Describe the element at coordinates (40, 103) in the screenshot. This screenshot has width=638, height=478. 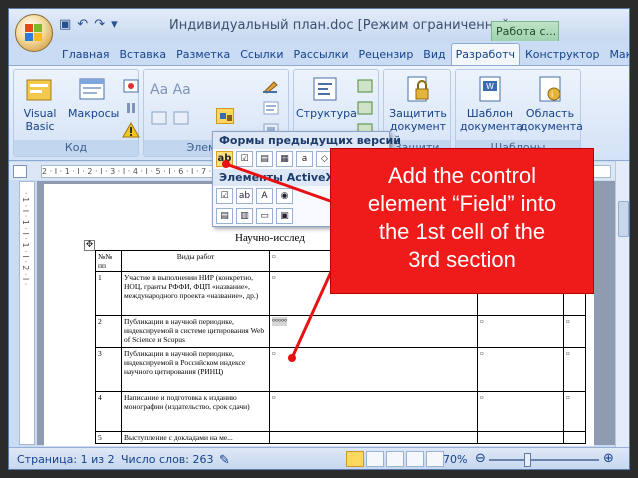
I see `visual-basic-button: Visual Basic` at that location.